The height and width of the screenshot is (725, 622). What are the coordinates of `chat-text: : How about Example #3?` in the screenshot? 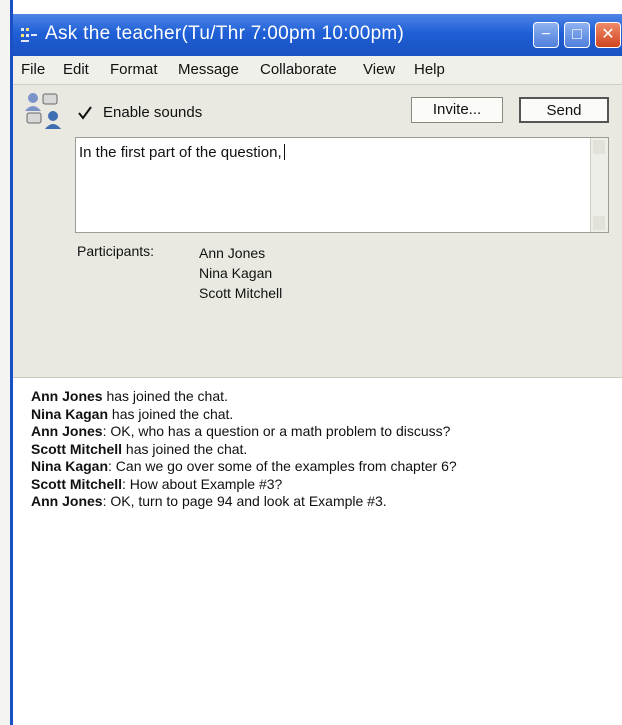 It's located at (202, 483).